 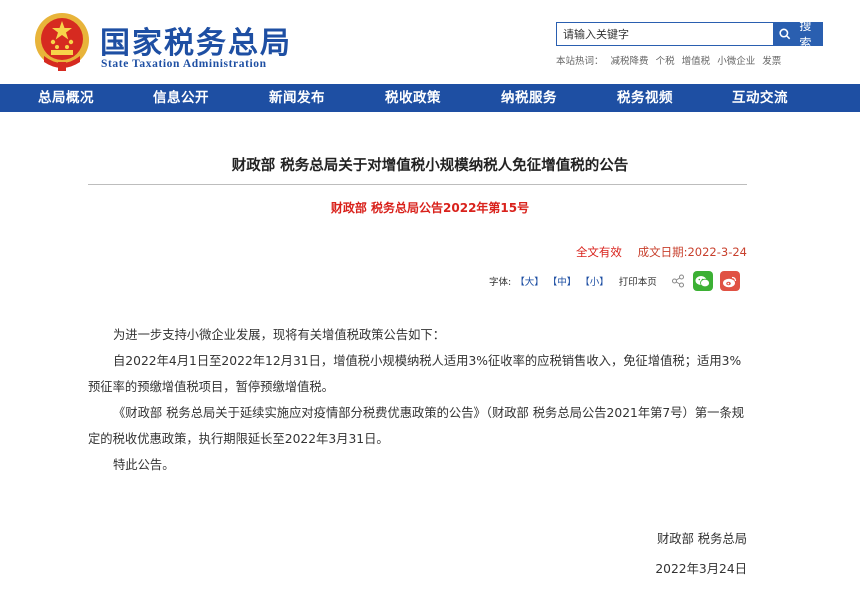 I want to click on hot-word-link: 增值税, so click(x=696, y=61).